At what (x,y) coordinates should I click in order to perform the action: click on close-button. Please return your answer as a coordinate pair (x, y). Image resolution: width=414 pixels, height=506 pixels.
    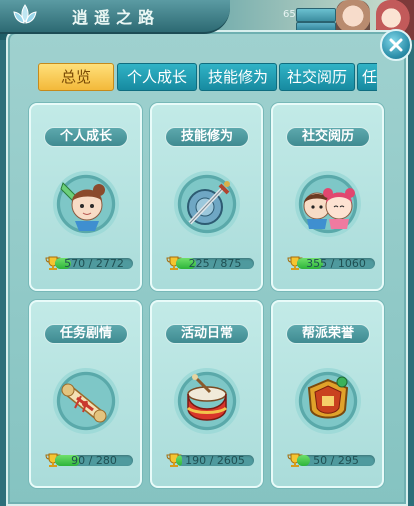
    Looking at the image, I should click on (396, 45).